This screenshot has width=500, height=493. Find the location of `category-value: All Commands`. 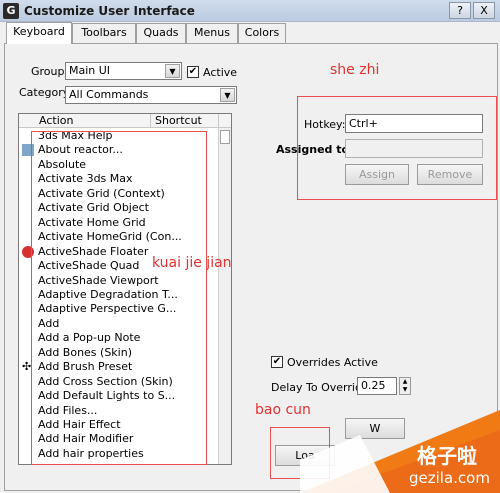

category-value: All Commands is located at coordinates (109, 94).